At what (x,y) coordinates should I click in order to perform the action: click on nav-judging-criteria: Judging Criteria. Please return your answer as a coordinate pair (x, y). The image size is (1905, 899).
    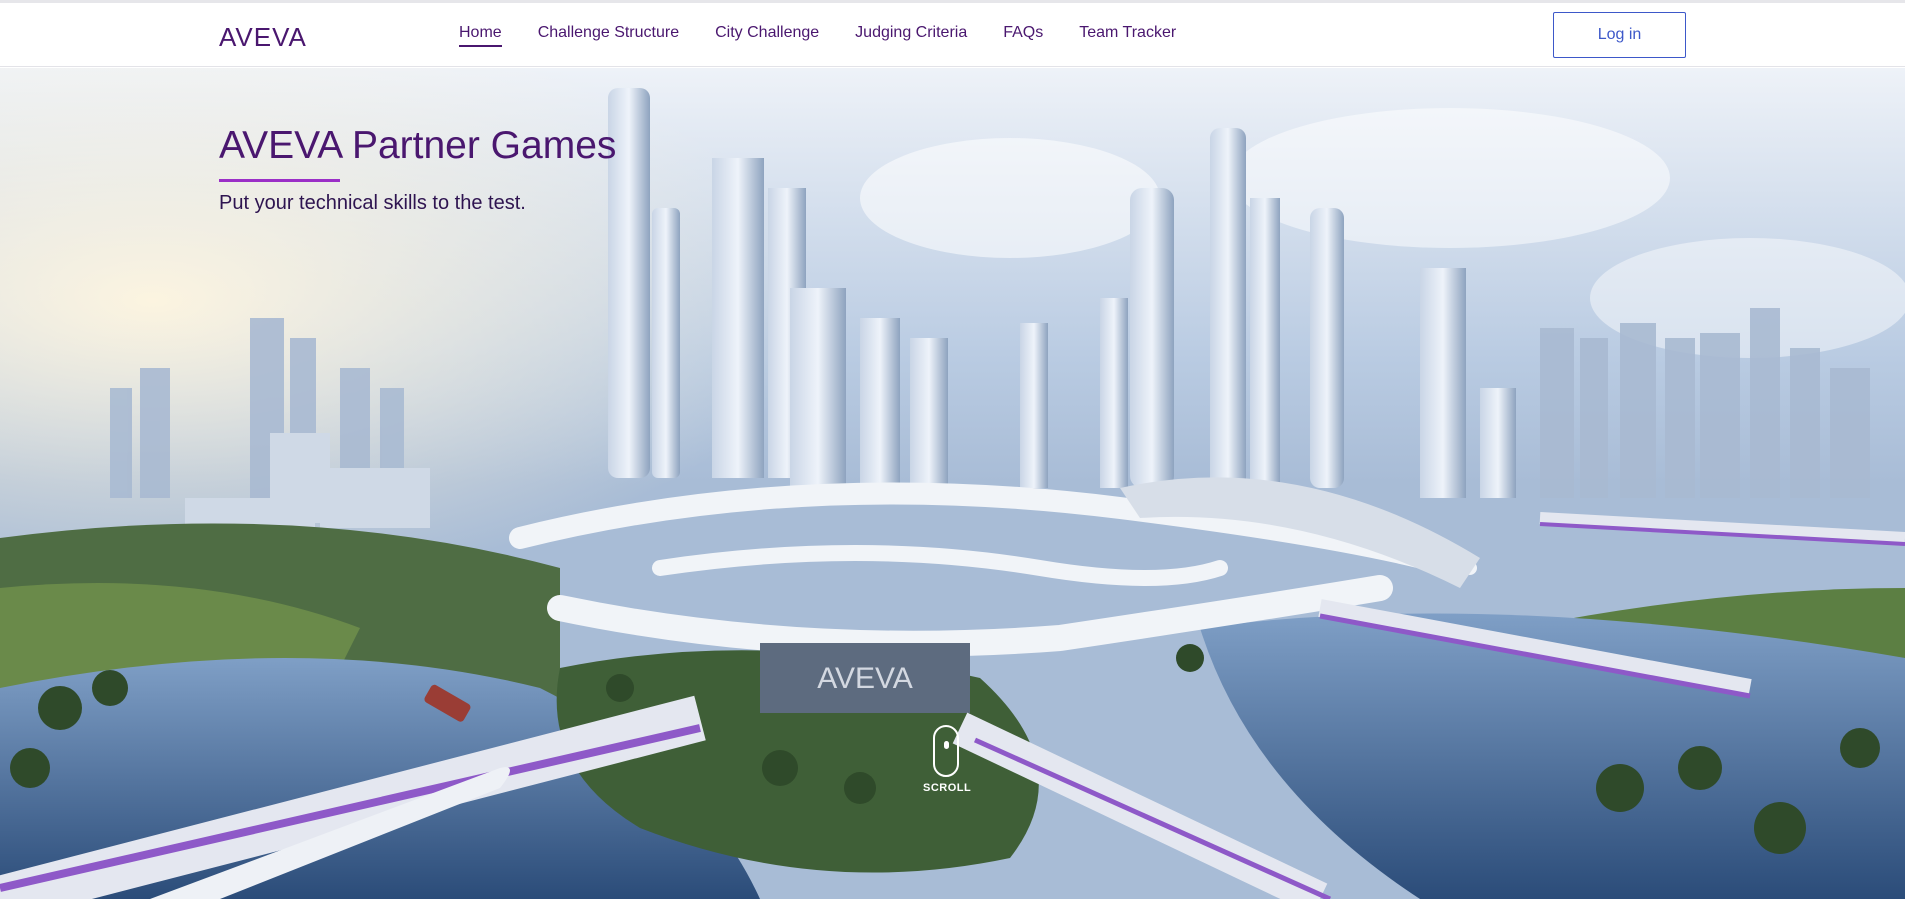
    Looking at the image, I should click on (911, 35).